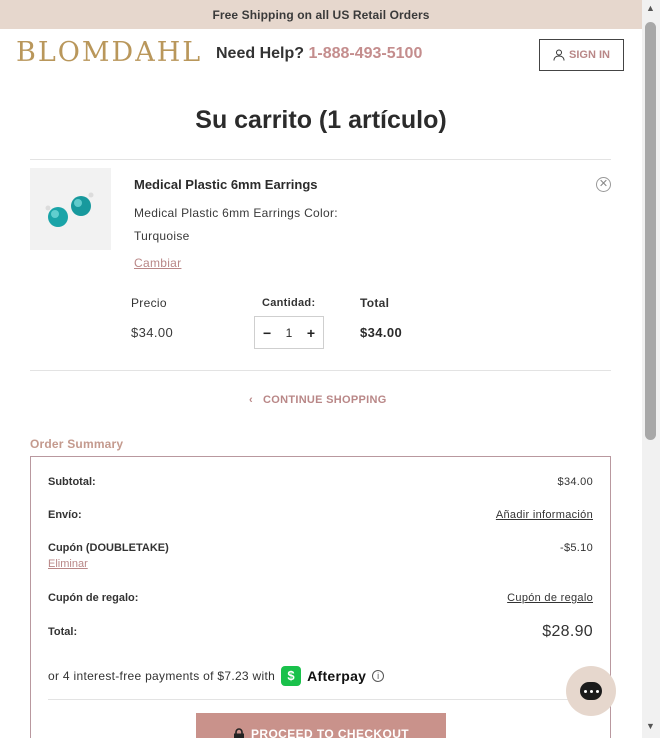 The image size is (660, 738). I want to click on info-icon: i, so click(378, 676).